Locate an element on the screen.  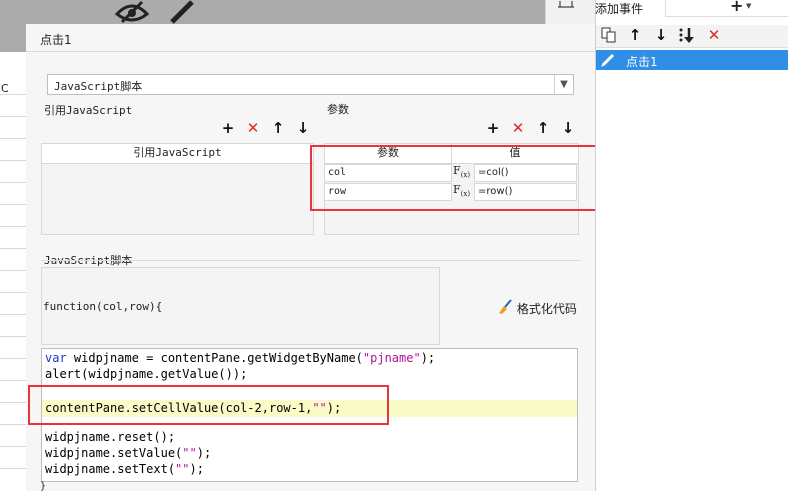
param-down-button: ↓ is located at coordinates (568, 128).